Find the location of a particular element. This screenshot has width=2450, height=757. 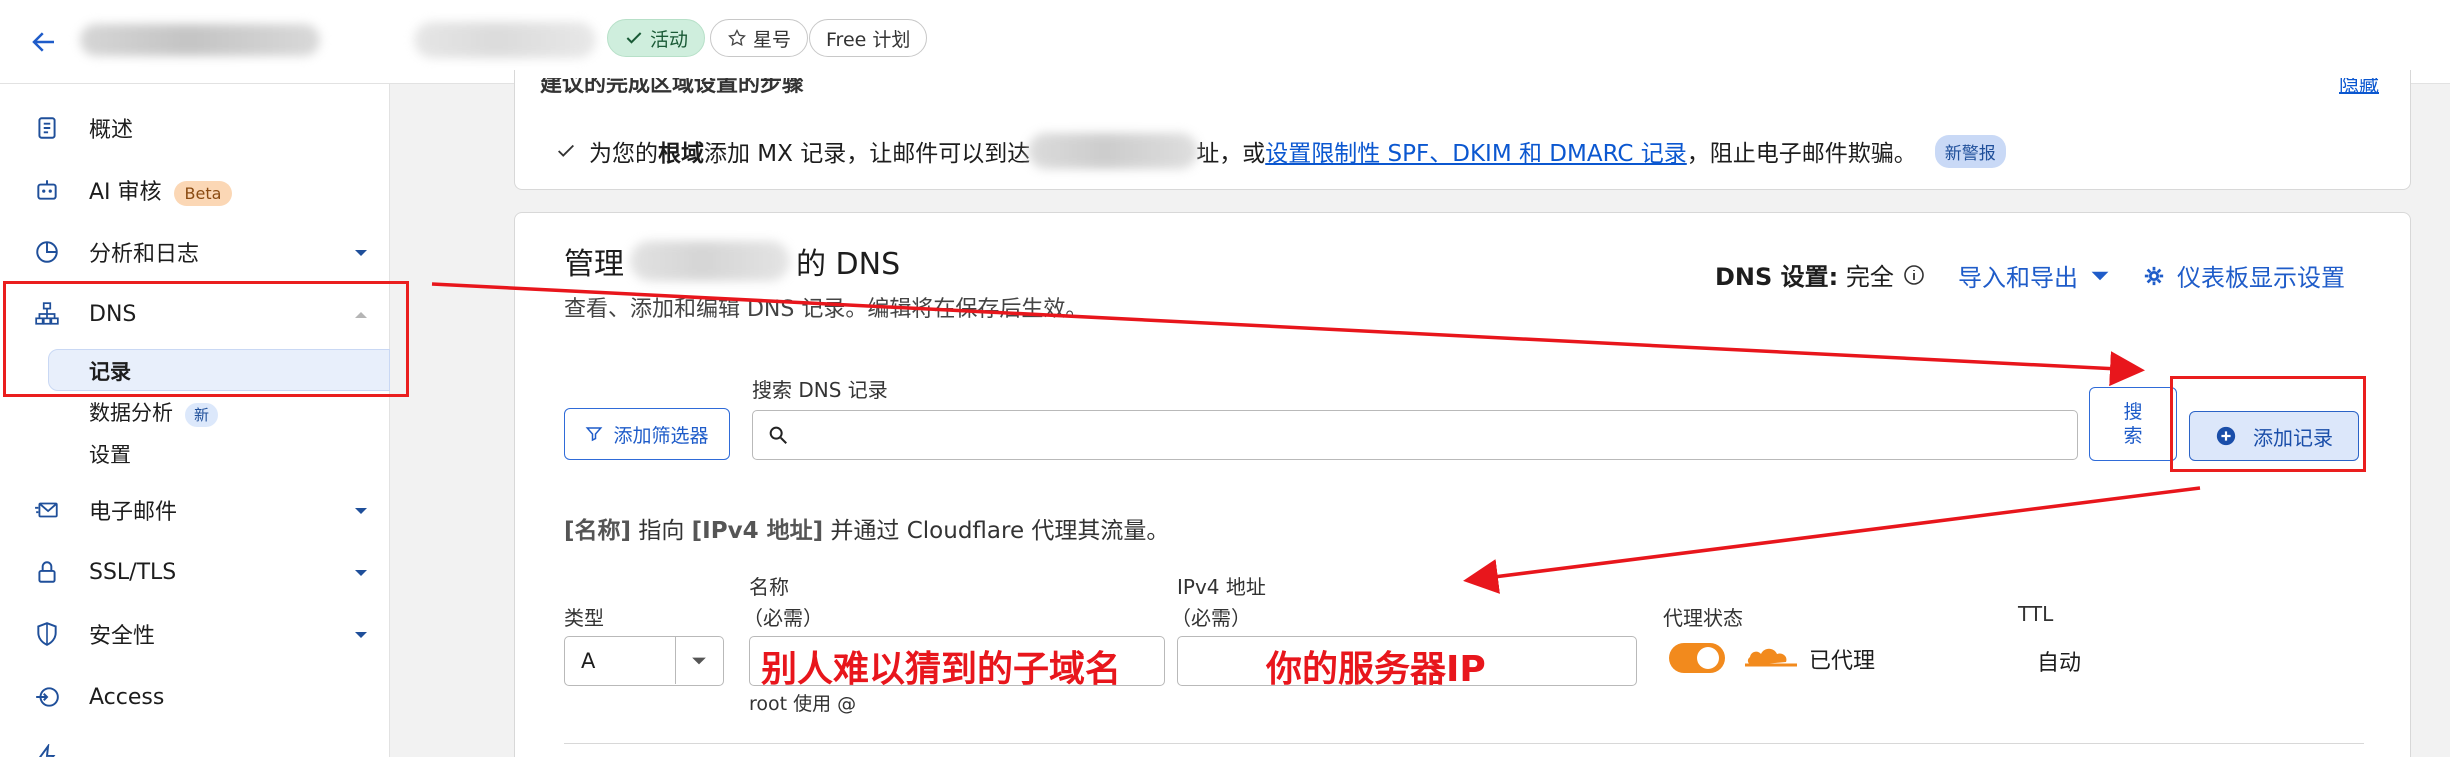

proxy-status-label: 代理状态 is located at coordinates (1703, 618).